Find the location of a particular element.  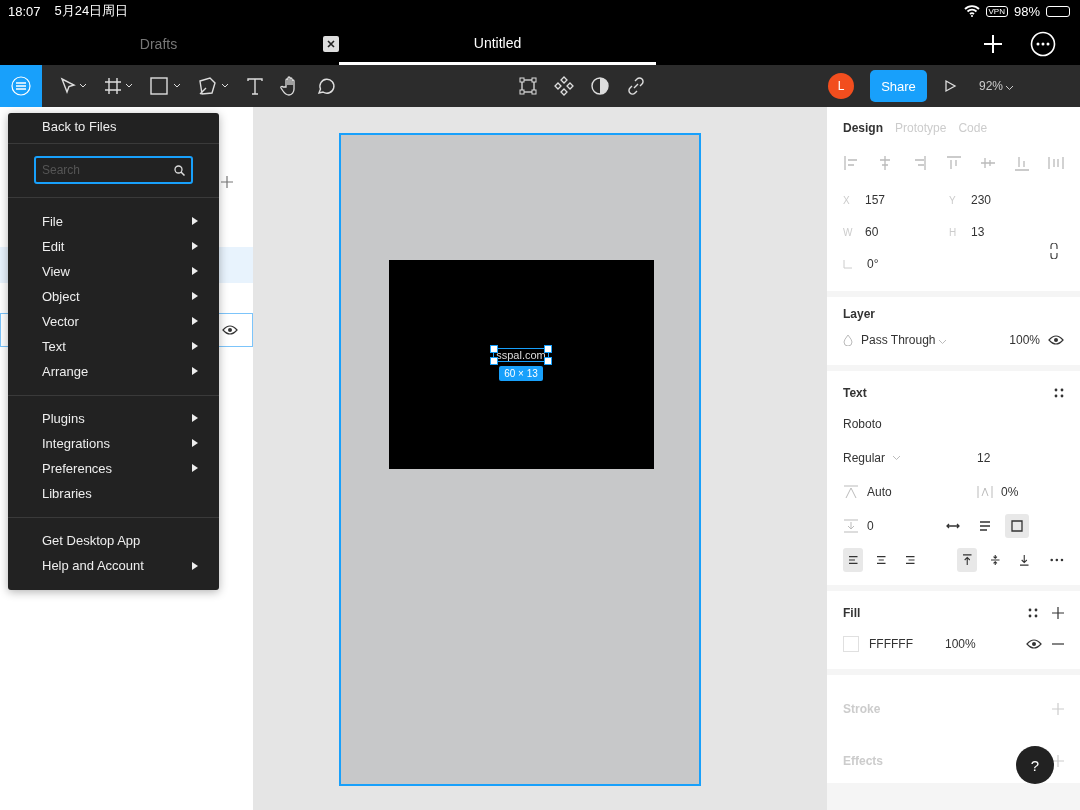

section-title: Layer is located at coordinates (860, 314).